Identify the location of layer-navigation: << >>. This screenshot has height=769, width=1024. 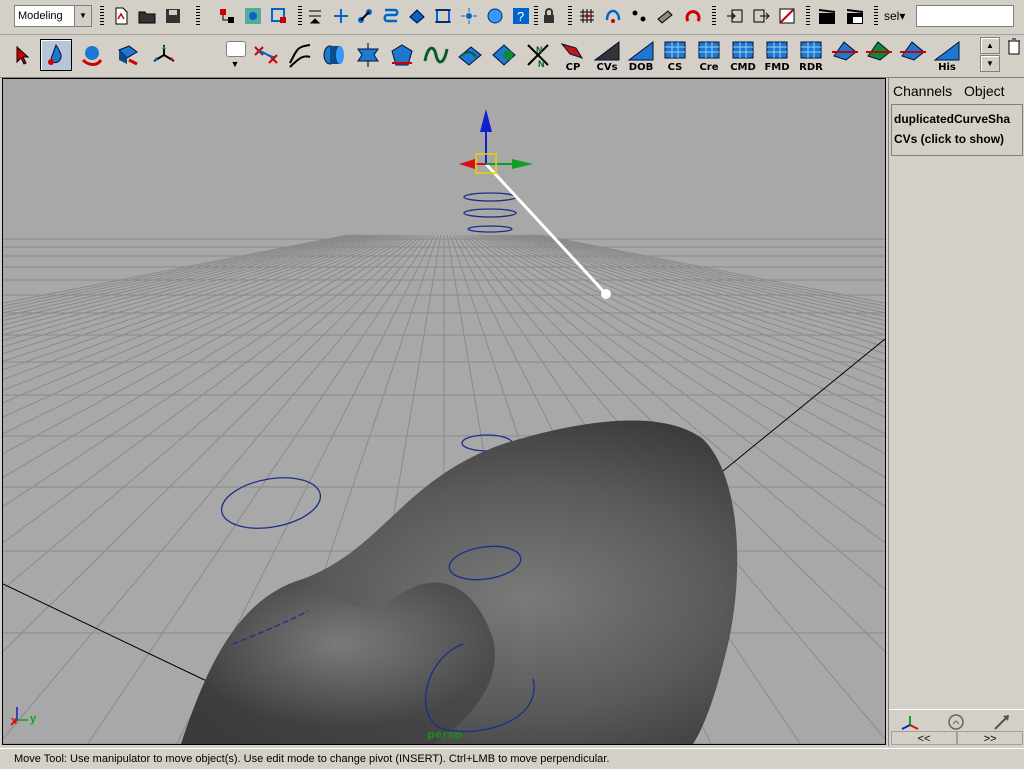
(956, 738).